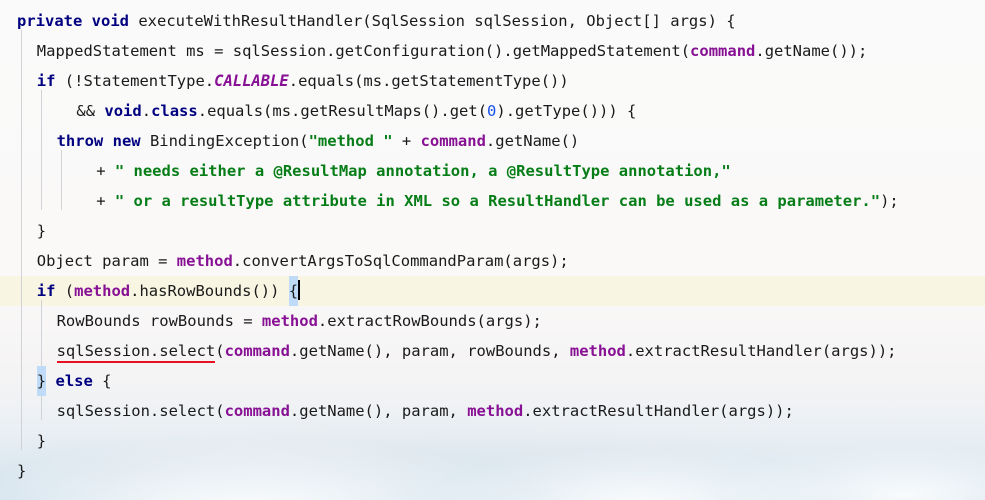 The image size is (985, 500). I want to click on code-token: .hasRowBounds()), so click(209, 291).